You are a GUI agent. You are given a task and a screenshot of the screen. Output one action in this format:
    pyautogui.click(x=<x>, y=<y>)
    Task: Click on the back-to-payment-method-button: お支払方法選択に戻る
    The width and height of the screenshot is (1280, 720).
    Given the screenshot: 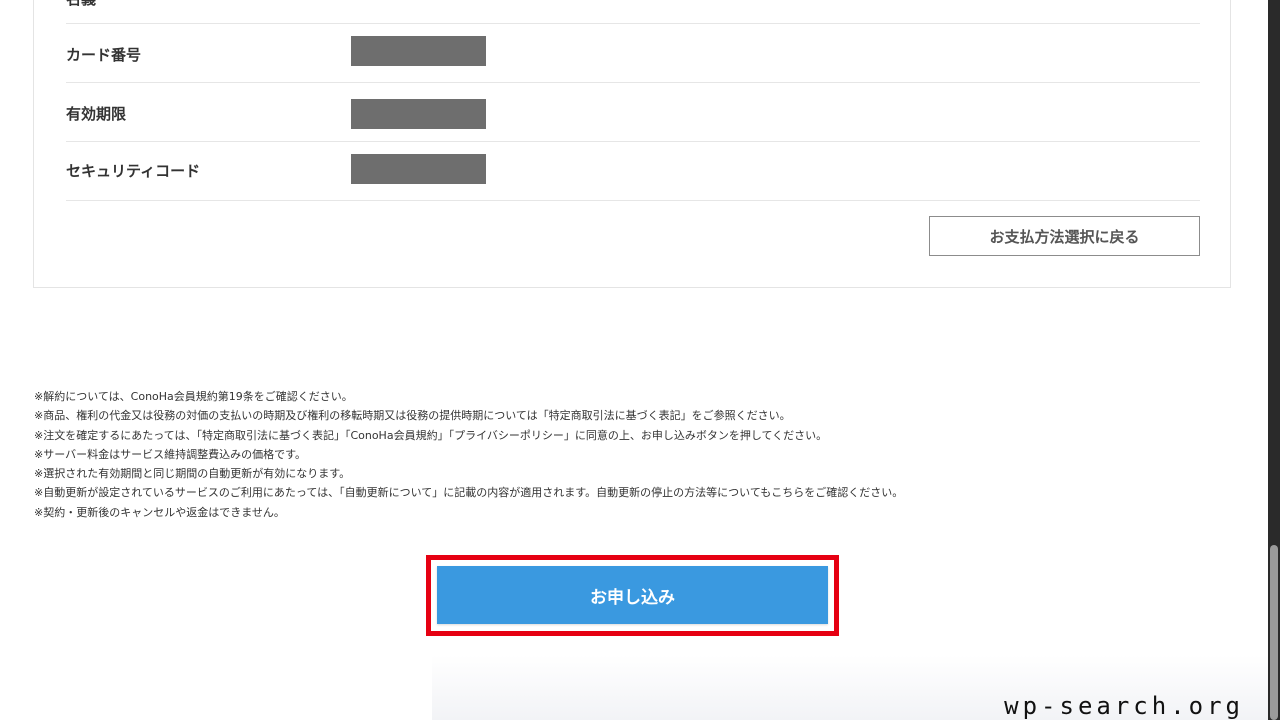 What is the action you would take?
    pyautogui.click(x=1064, y=236)
    